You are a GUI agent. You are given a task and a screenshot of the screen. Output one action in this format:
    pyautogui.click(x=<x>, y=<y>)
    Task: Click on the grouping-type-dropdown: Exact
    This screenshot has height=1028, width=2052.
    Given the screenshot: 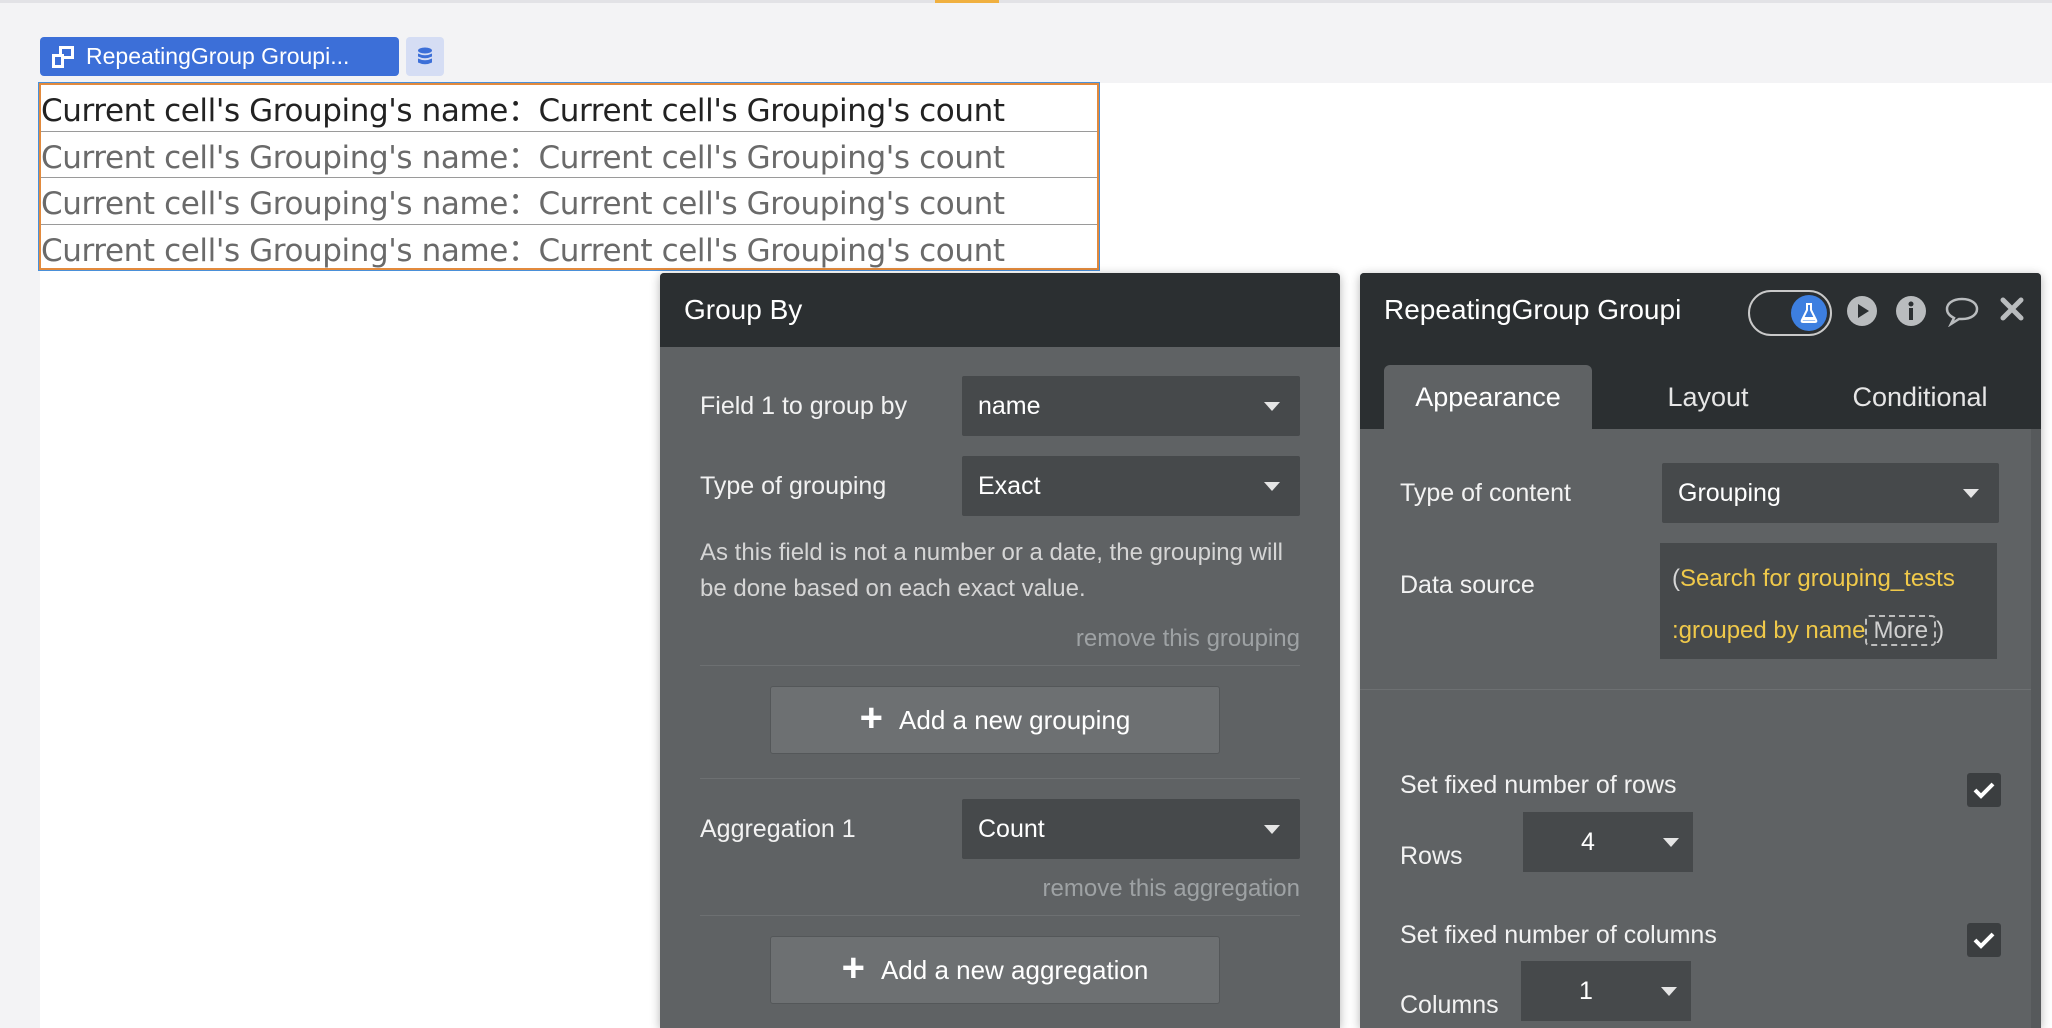 What is the action you would take?
    pyautogui.click(x=1131, y=486)
    